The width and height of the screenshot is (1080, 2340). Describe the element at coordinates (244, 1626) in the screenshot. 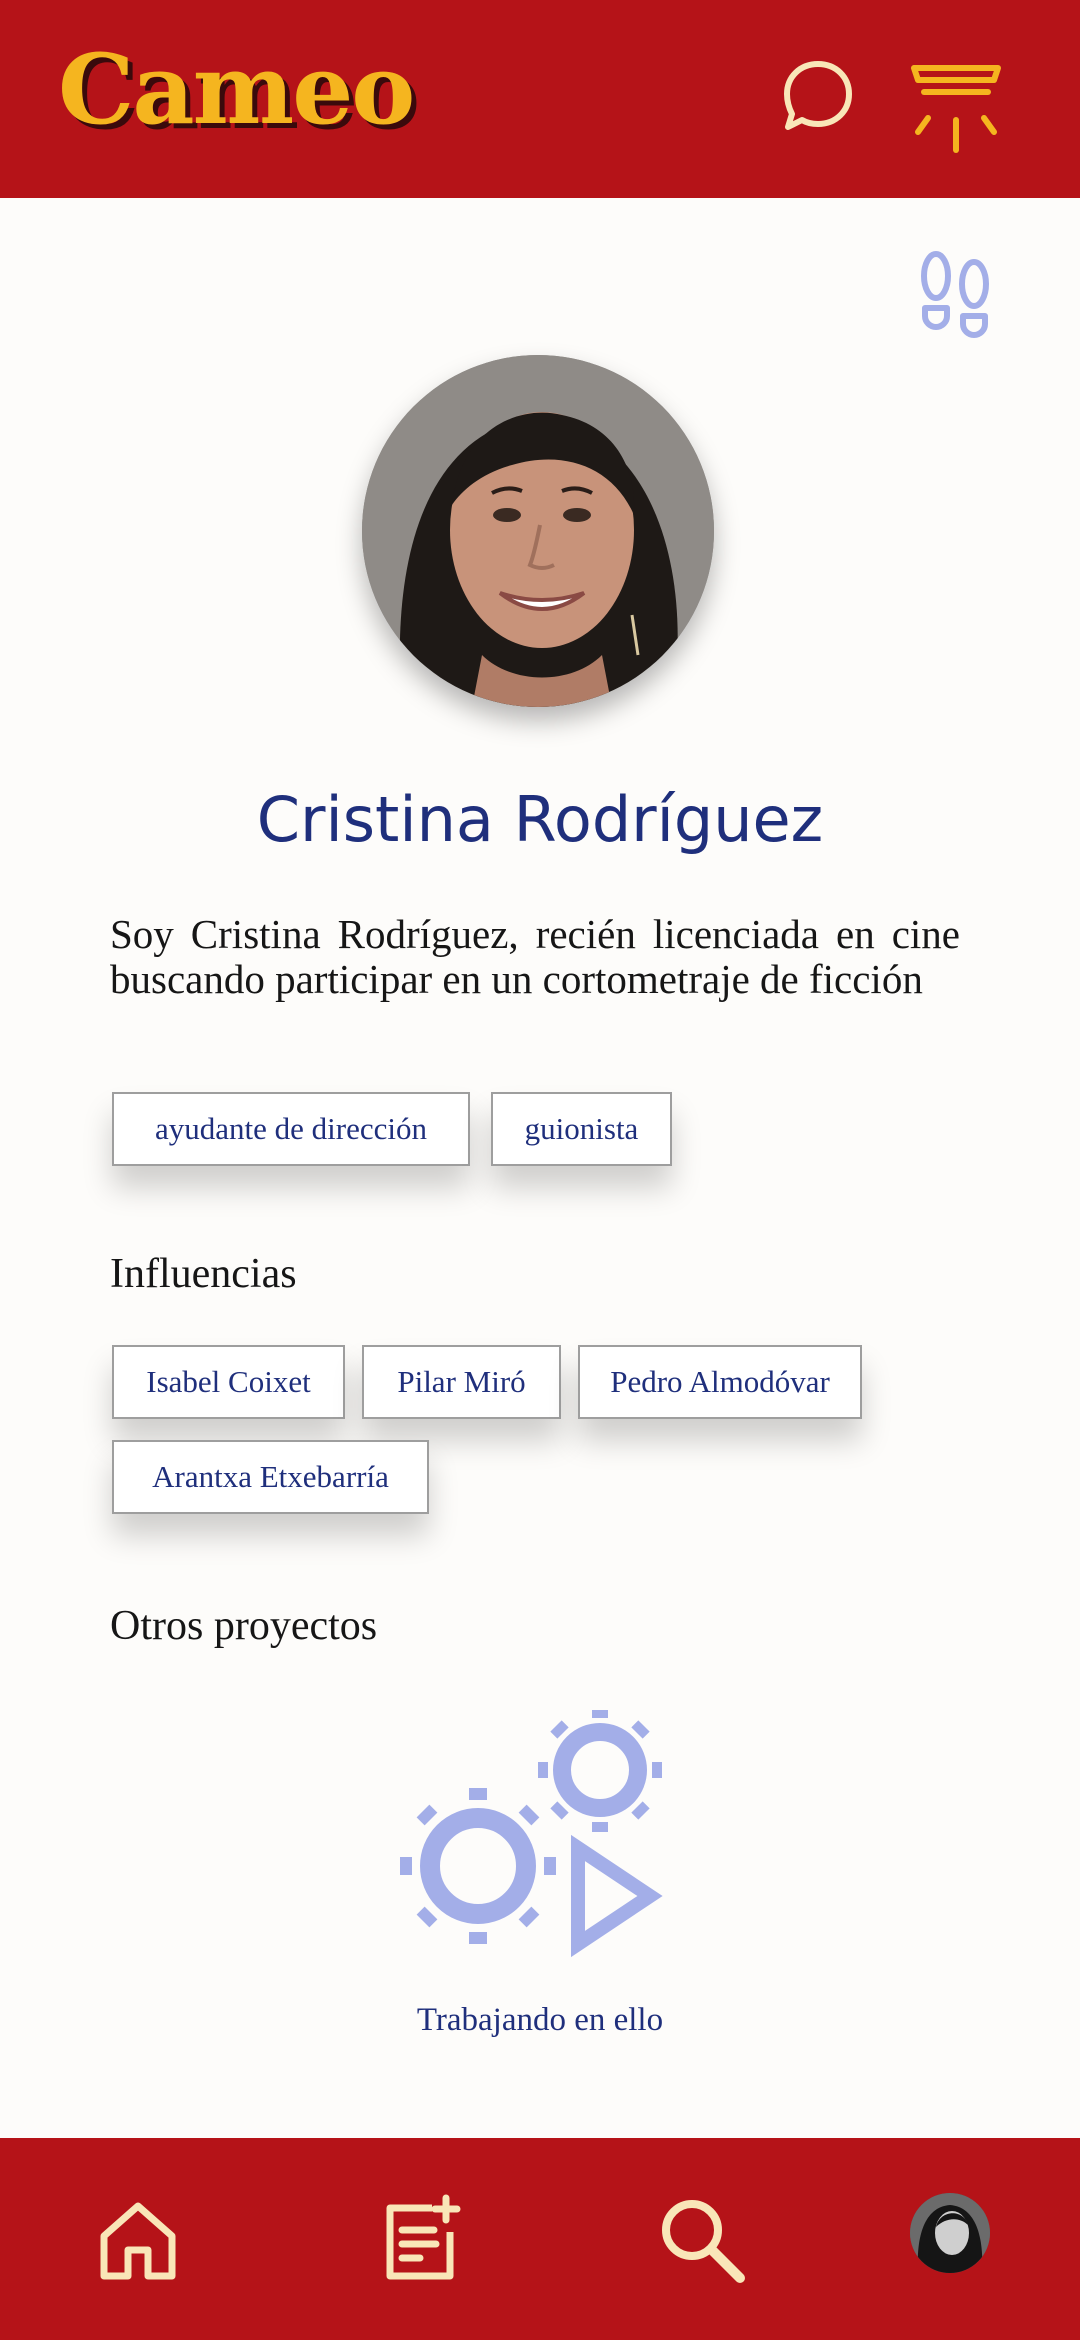

I see `projects-heading: Otros proyectos` at that location.